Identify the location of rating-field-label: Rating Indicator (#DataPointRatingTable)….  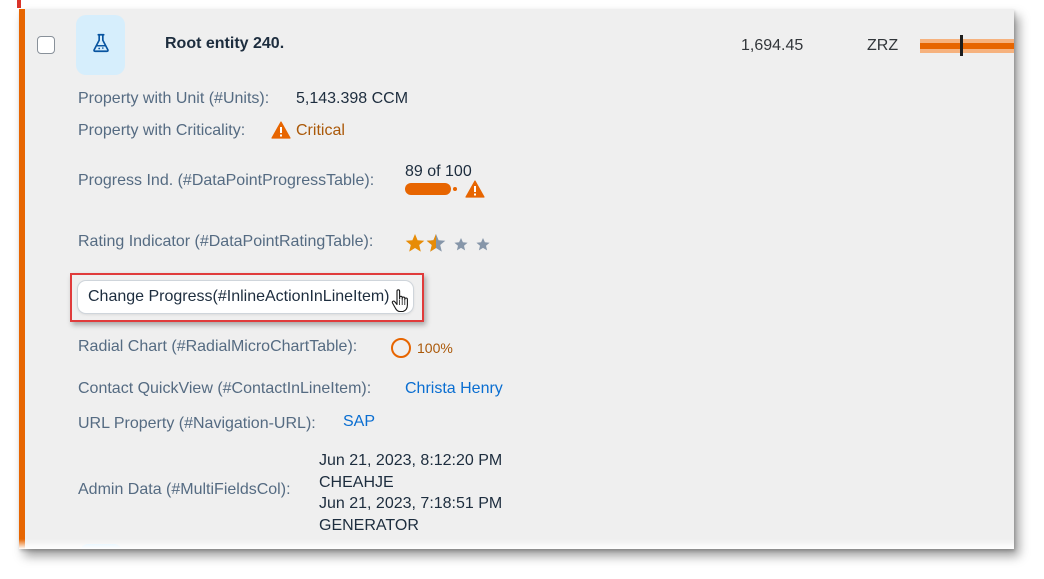
(226, 241).